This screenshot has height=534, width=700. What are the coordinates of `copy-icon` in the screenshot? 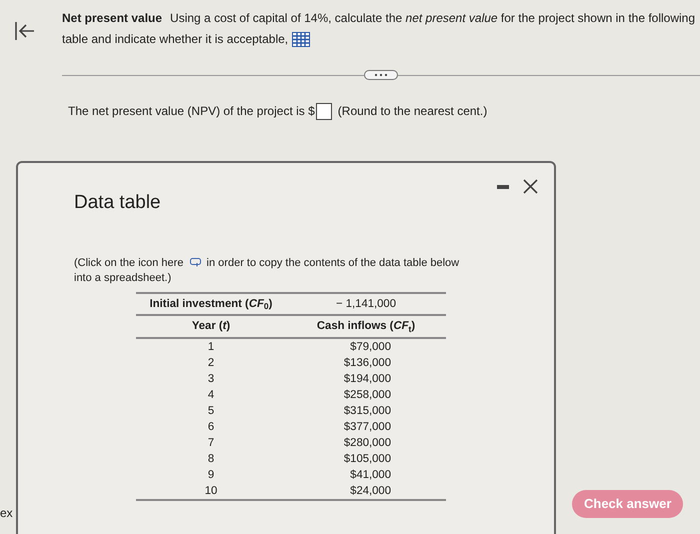 It's located at (195, 263).